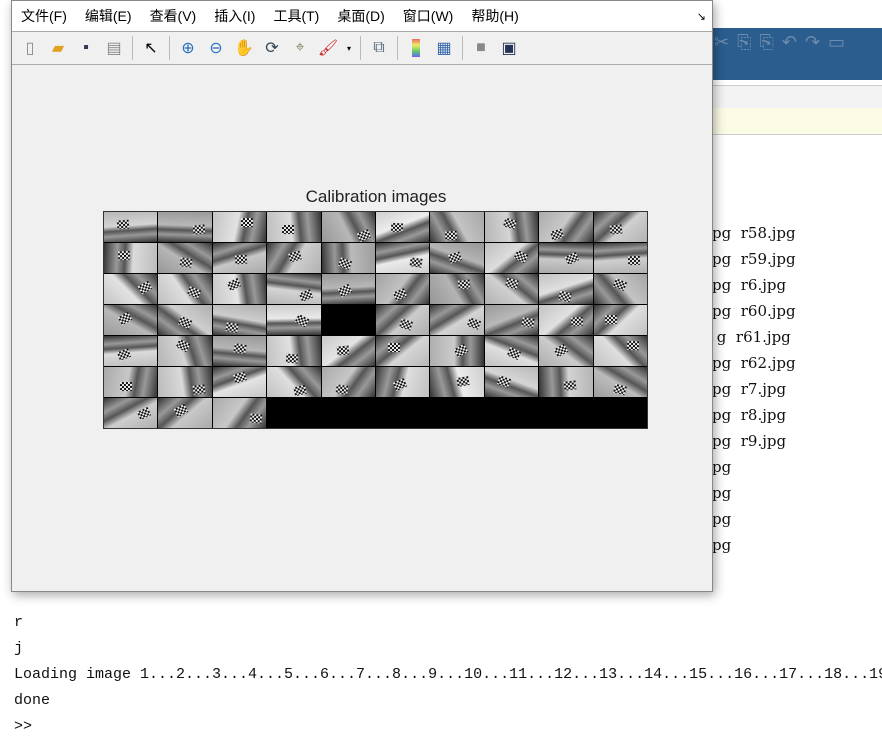  Describe the element at coordinates (108, 16) in the screenshot. I see `menu-edit: 编辑(E)` at that location.